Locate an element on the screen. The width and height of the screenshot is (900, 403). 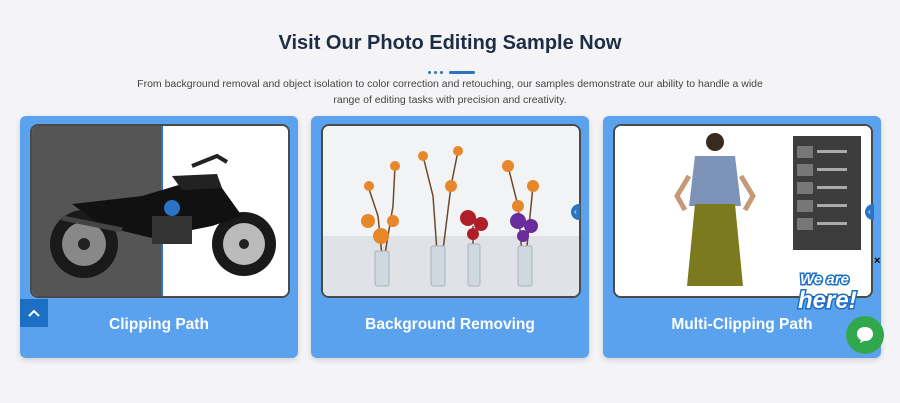
card-label: Multi-Clipping Path is located at coordinates (742, 324).